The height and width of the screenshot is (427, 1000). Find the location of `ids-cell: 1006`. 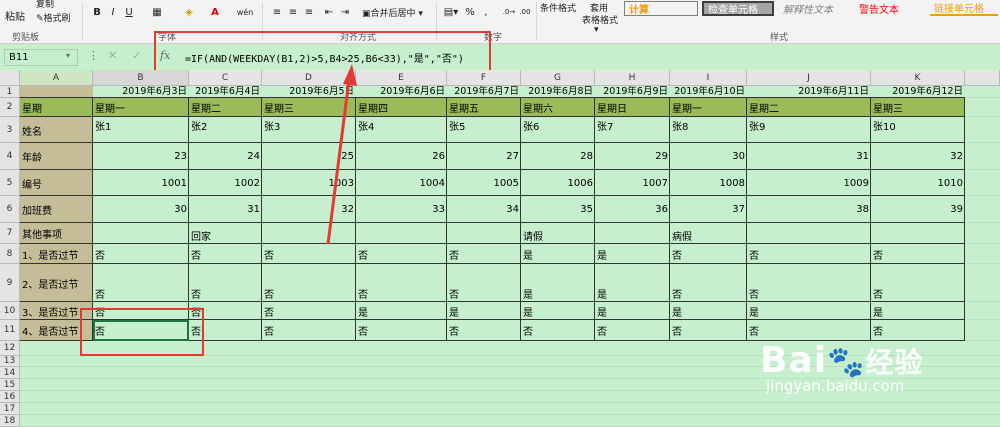

ids-cell: 1006 is located at coordinates (558, 183).